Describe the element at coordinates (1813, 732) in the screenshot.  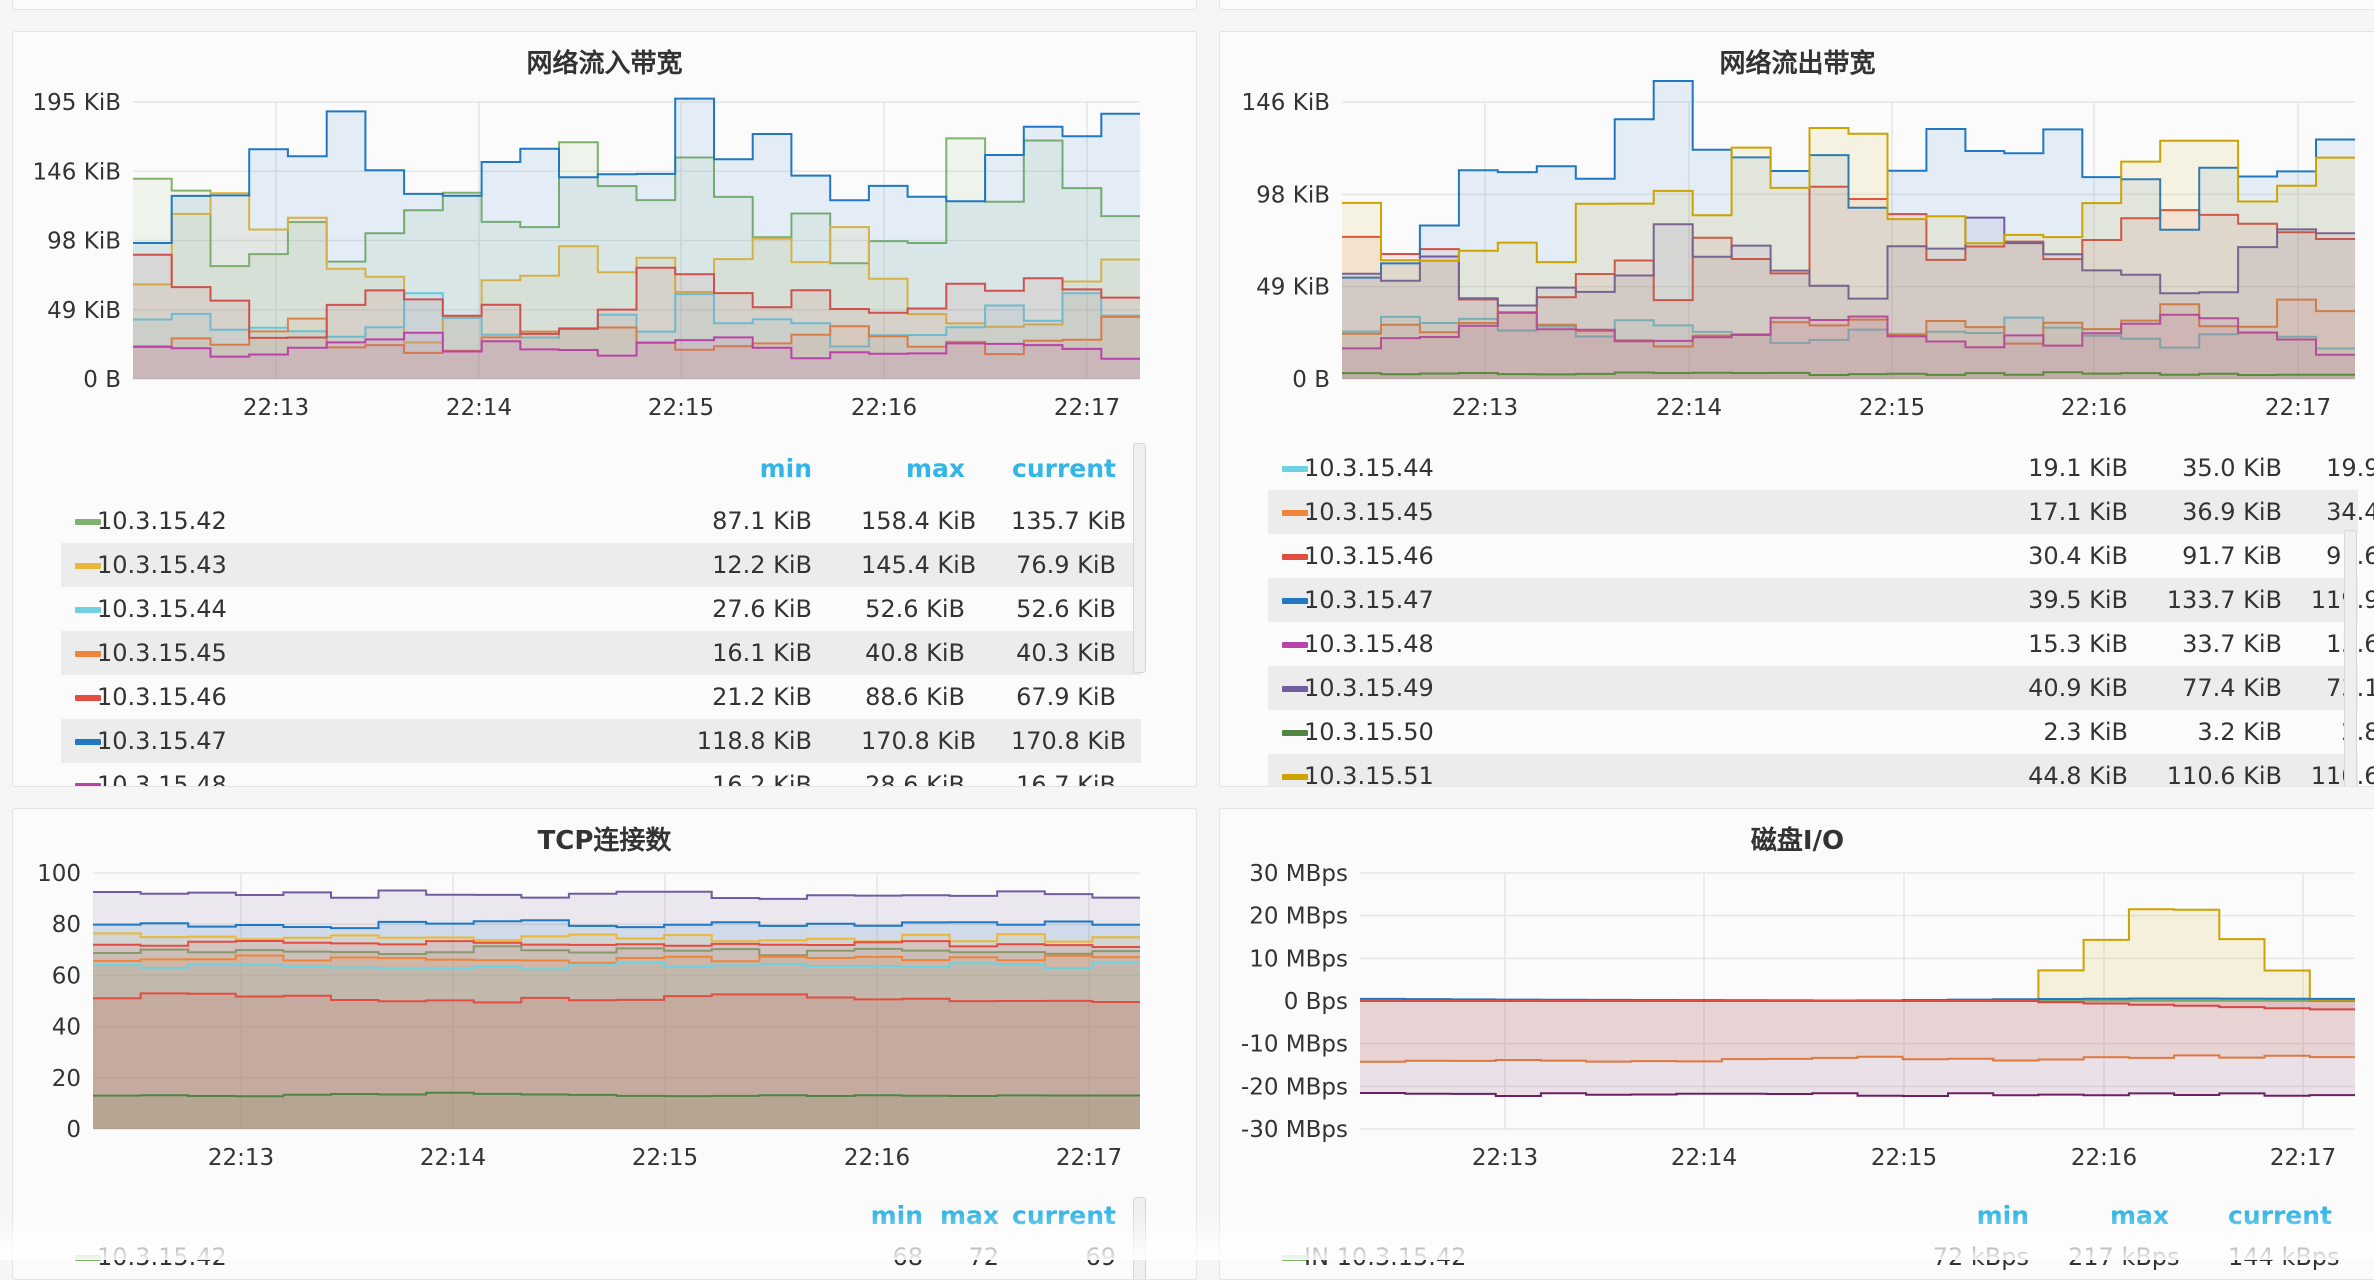
I see `legend-row: 10.3.15.502.3 KiB3.2 KiB2.8 KiB` at that location.